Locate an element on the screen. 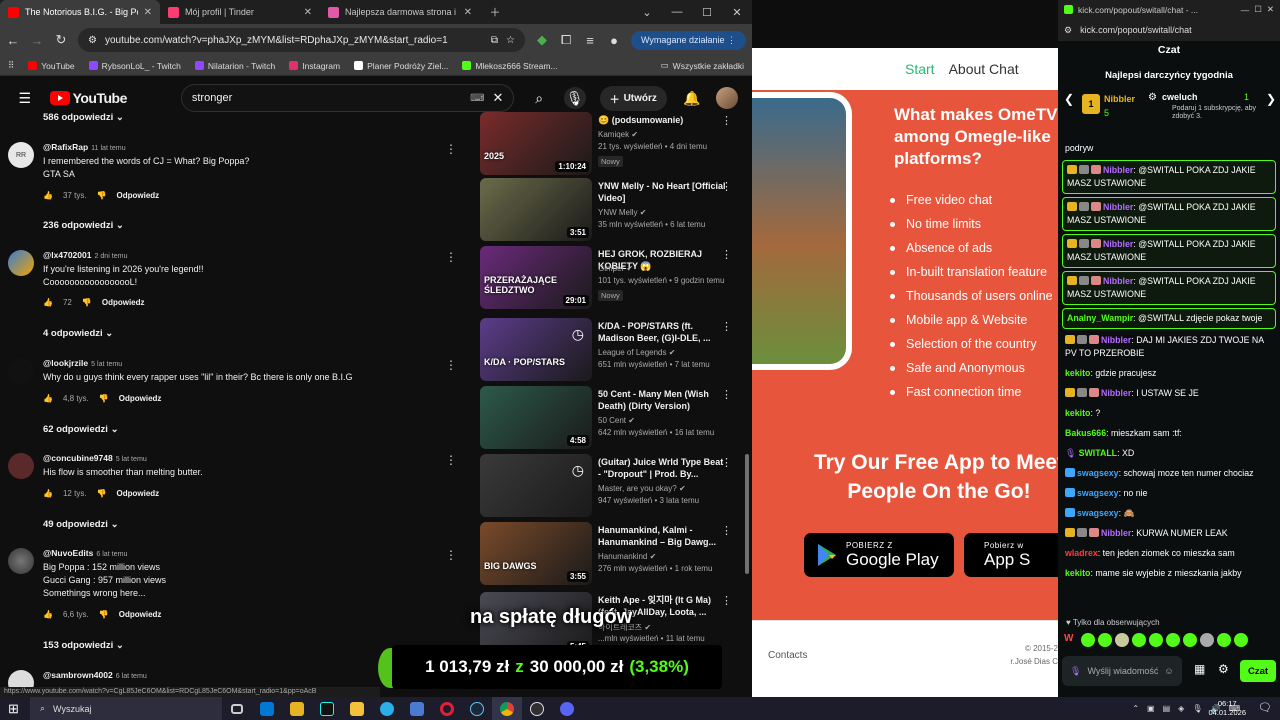 This screenshot has height=720, width=1280. video-title: YNW Melly - No Heart [Official Video] is located at coordinates (663, 192).